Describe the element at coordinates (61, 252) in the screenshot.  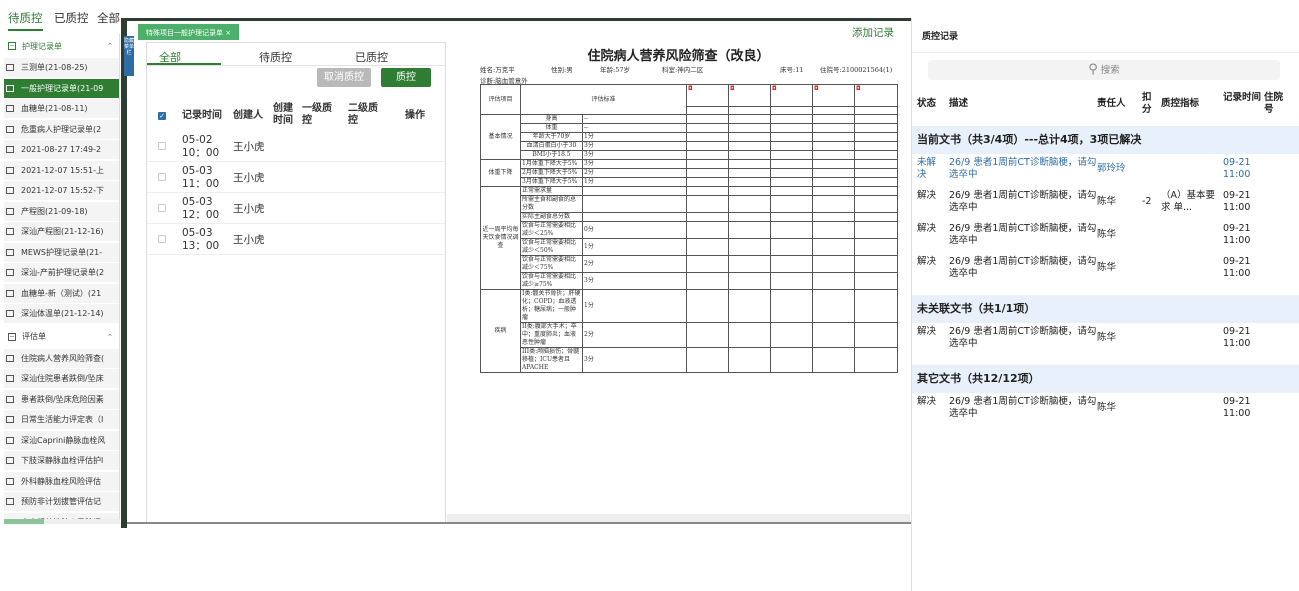
I see `sidebar-item: MEWS护理记录单(21-` at that location.